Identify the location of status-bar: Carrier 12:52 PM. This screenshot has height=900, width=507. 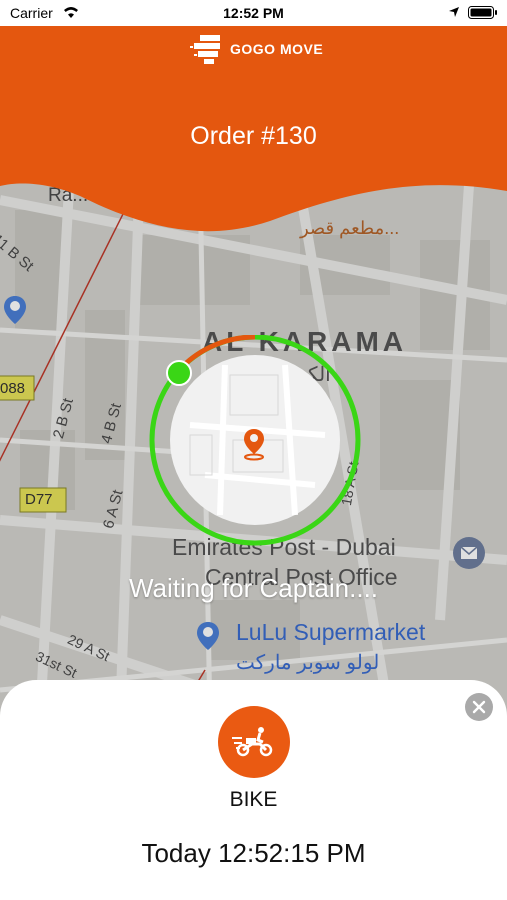
(253, 13).